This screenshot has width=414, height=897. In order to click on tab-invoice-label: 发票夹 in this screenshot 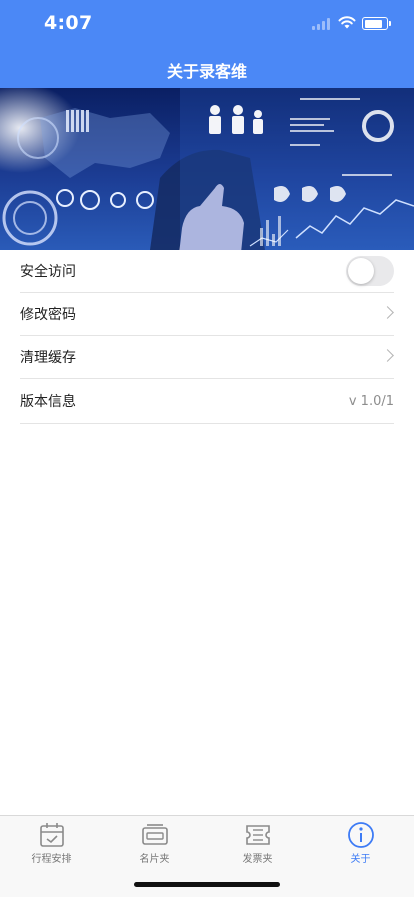, I will do `click(257, 859)`.